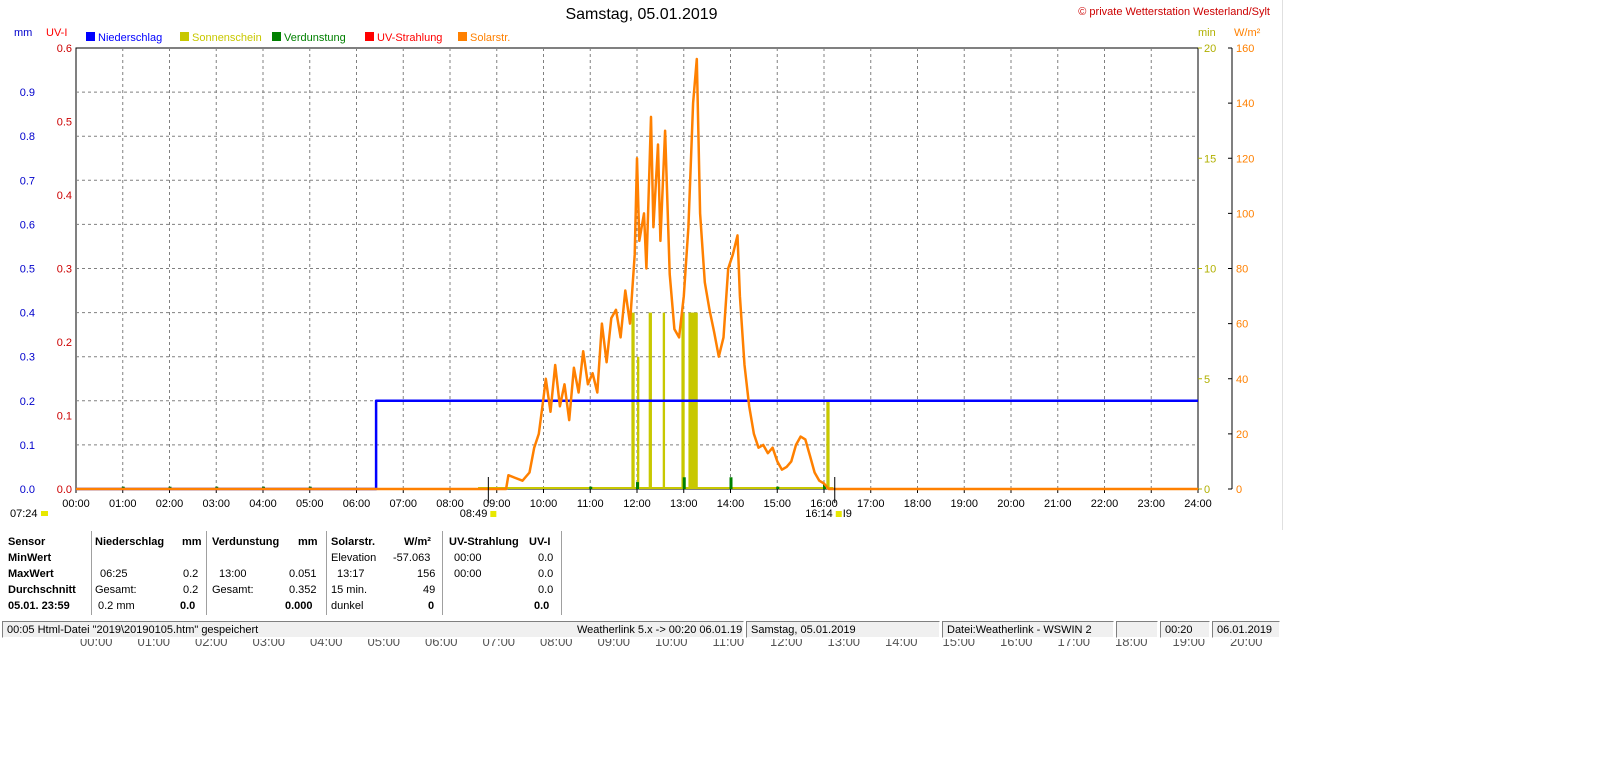 Image resolution: width=1600 pixels, height=780 pixels. I want to click on y-tick-wm2: 100, so click(1245, 214).